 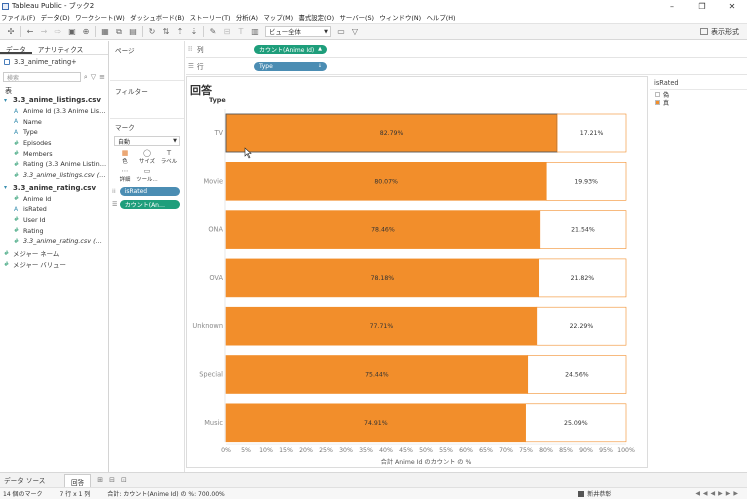 I want to click on view-select: ビュー全体 ▼, so click(x=298, y=31).